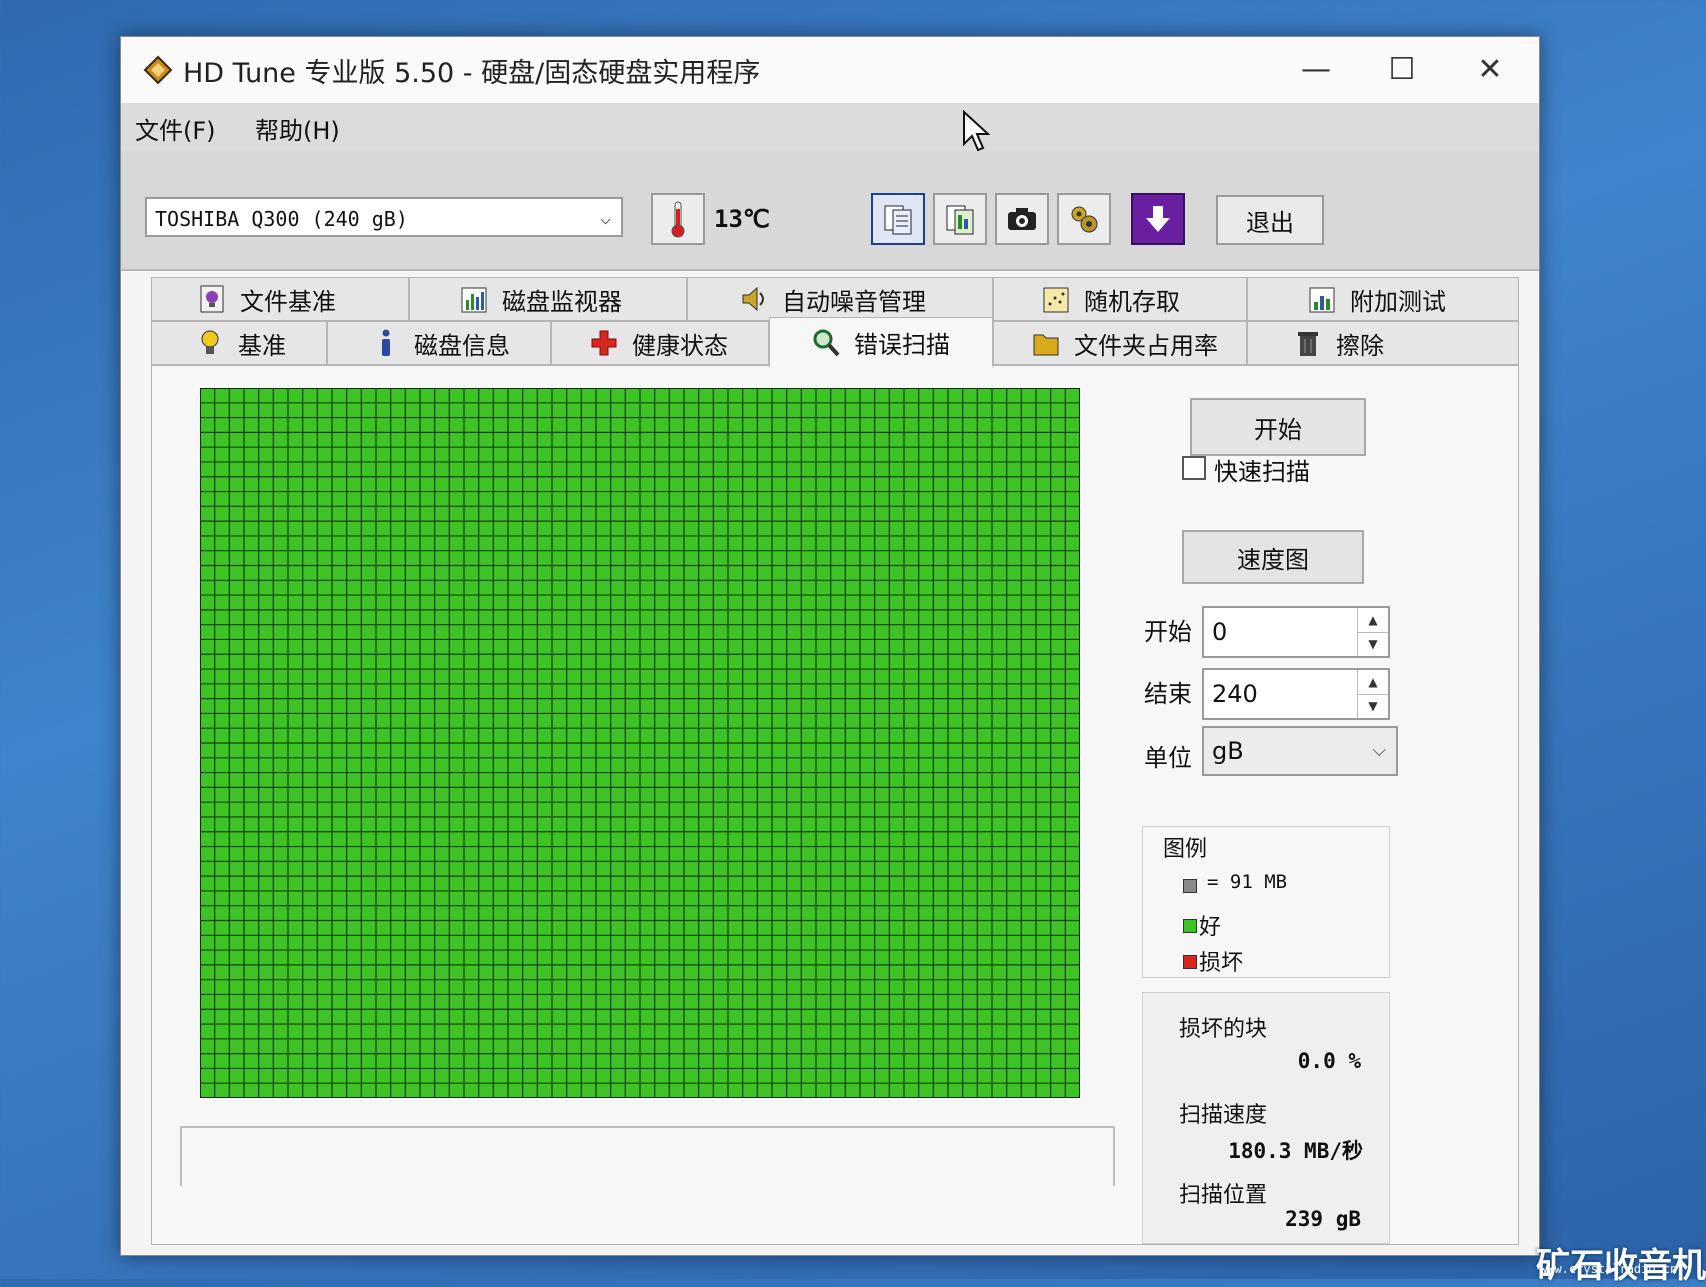 This screenshot has height=1287, width=1706. Describe the element at coordinates (902, 345) in the screenshot. I see `tab-label: 错误扫描` at that location.